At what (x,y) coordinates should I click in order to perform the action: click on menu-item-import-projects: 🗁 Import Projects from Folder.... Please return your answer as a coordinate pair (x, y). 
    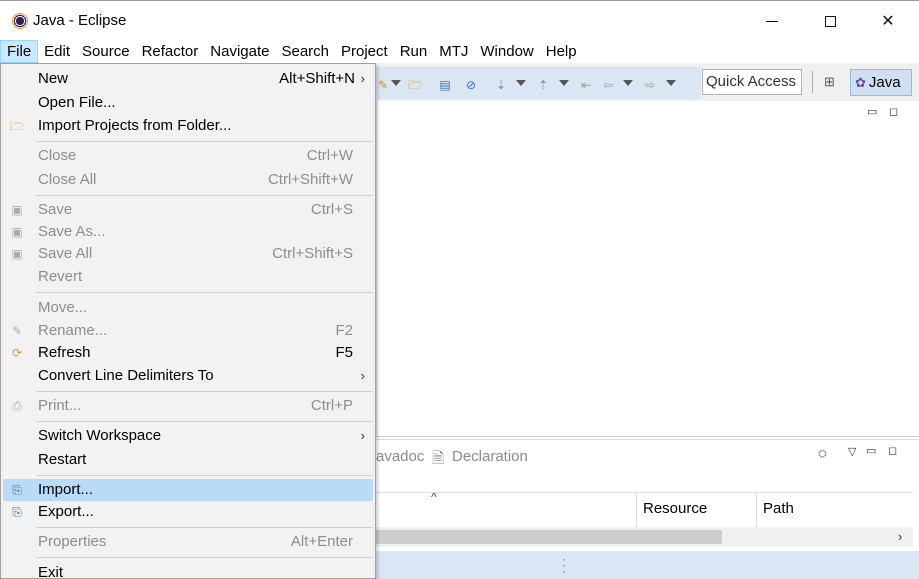
    Looking at the image, I should click on (188, 126).